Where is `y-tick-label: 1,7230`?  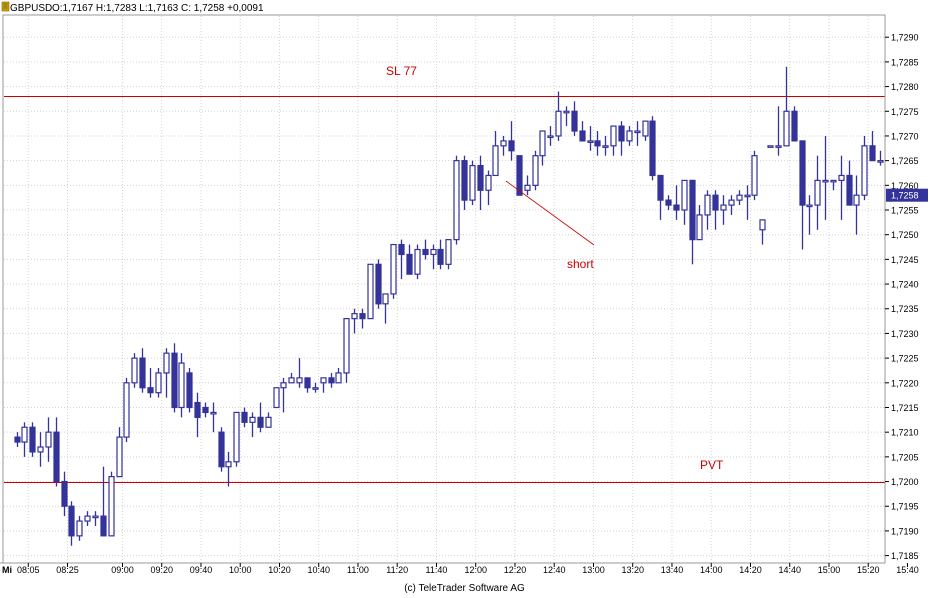 y-tick-label: 1,7230 is located at coordinates (905, 334).